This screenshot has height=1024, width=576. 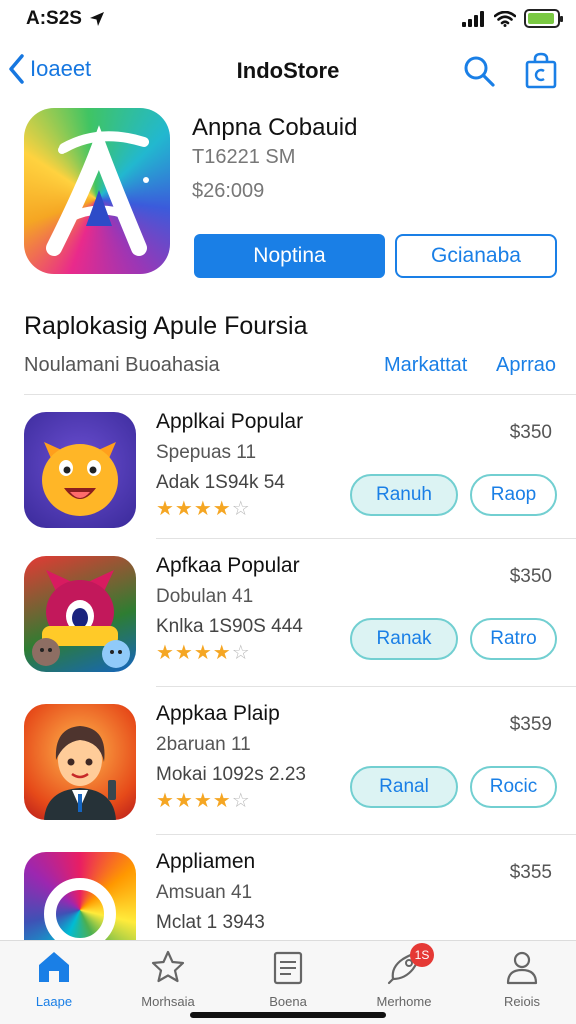 I want to click on app-name: Appkaa Plaip, so click(x=218, y=713).